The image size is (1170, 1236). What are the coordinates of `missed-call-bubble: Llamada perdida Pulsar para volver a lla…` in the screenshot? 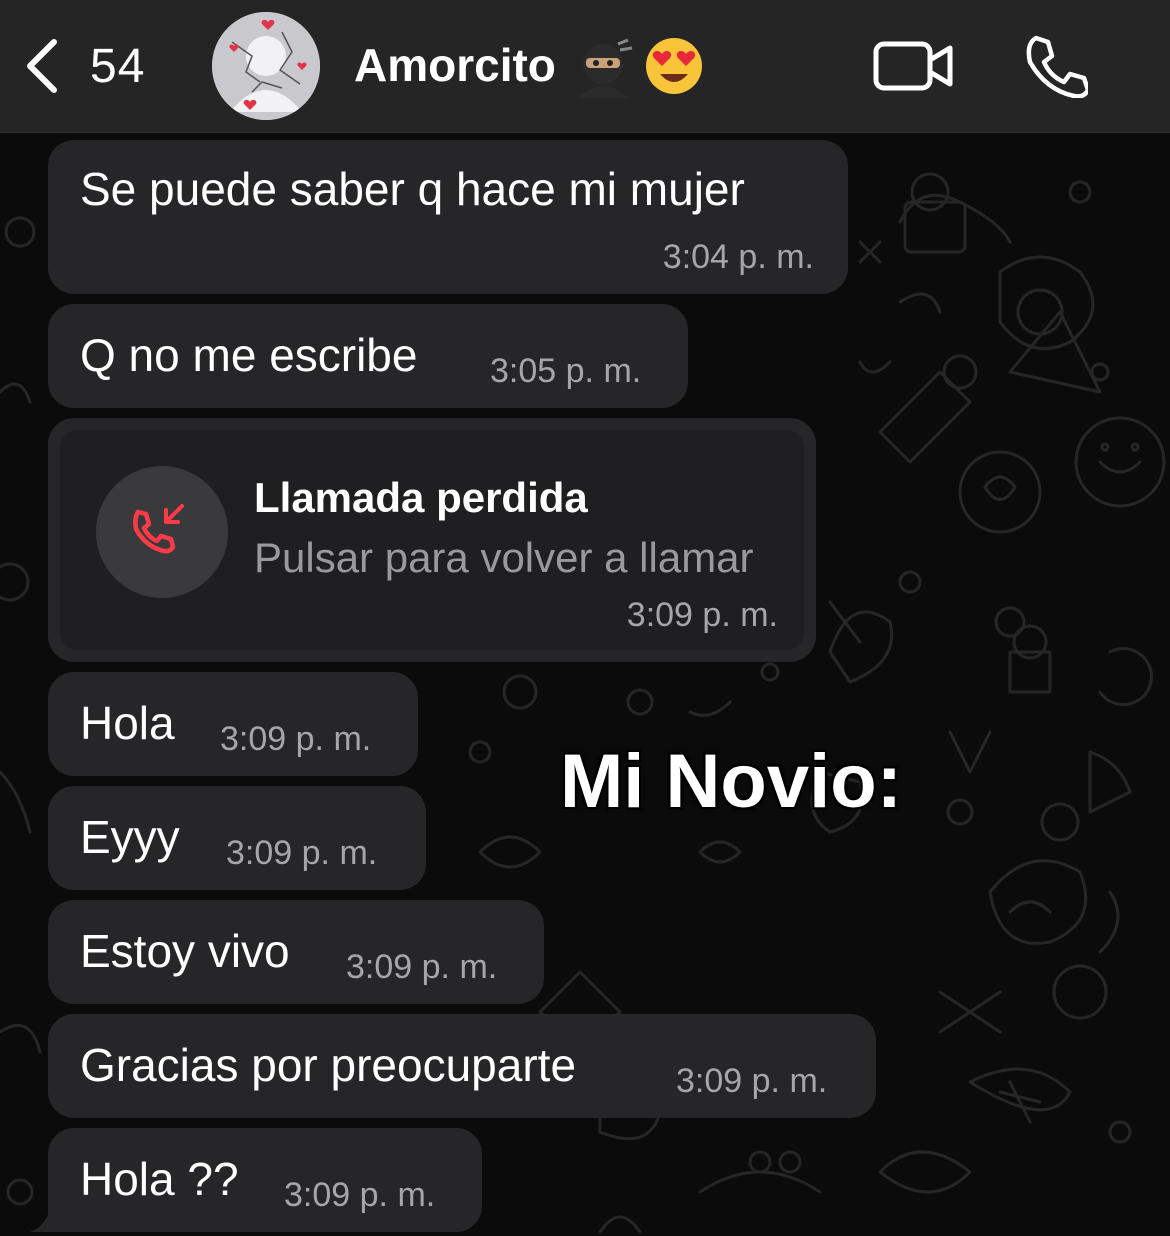 It's located at (432, 540).